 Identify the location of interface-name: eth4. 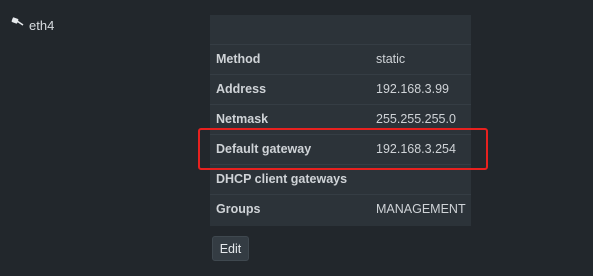
(42, 25).